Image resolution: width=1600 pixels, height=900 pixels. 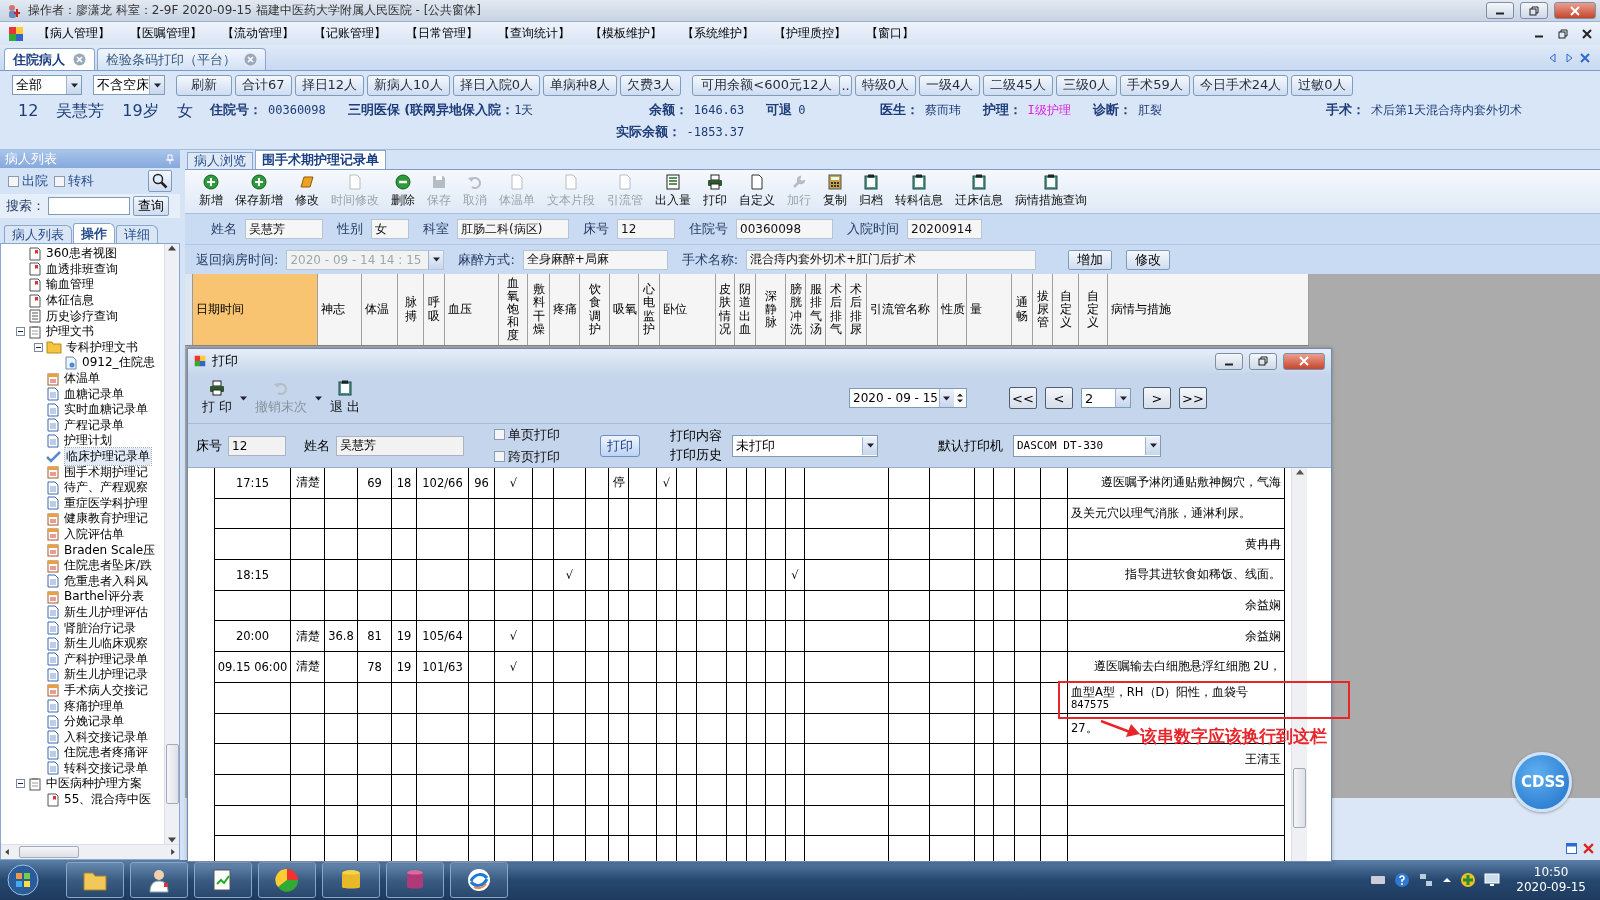 What do you see at coordinates (513, 229) in the screenshot?
I see `text-field: 肛肠二科(病区)` at bounding box center [513, 229].